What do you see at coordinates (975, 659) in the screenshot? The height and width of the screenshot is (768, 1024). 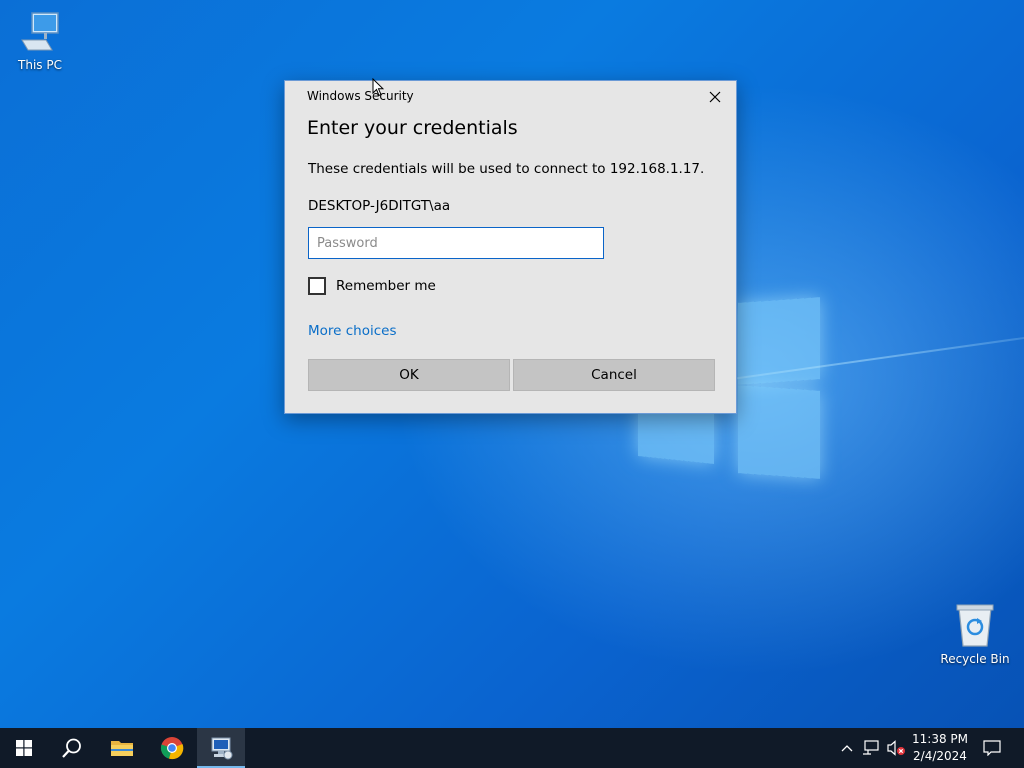 I see `desktop-icon-label: Recycle Bin` at bounding box center [975, 659].